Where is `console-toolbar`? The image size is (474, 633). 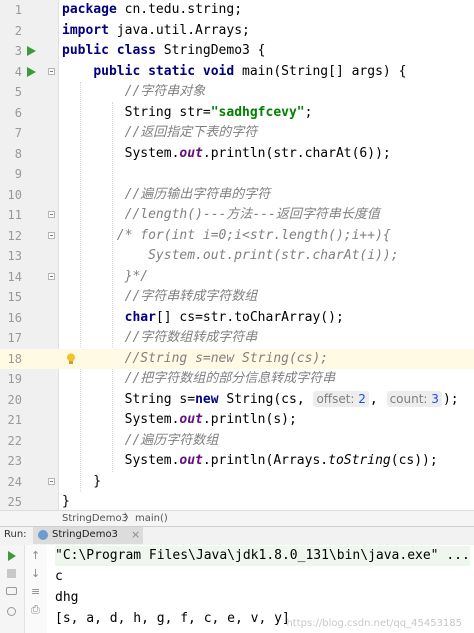
console-toolbar is located at coordinates (12, 589).